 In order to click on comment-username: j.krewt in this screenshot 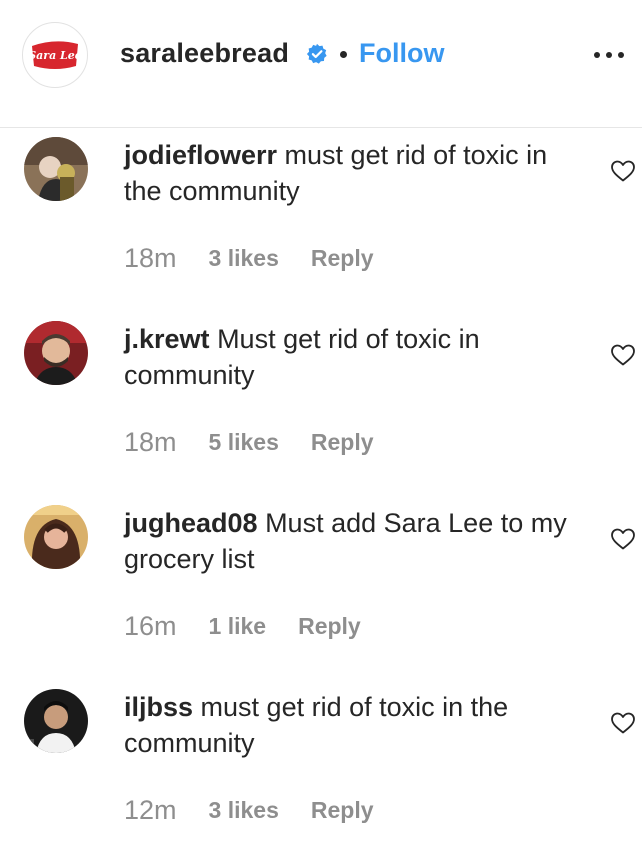, I will do `click(167, 339)`.